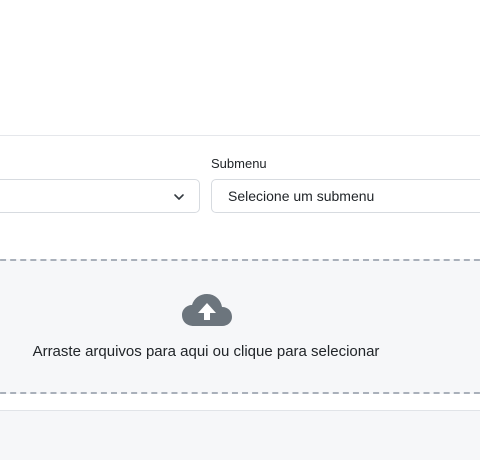 The height and width of the screenshot is (460, 480). Describe the element at coordinates (207, 310) in the screenshot. I see `cloud-upload-icon` at that location.